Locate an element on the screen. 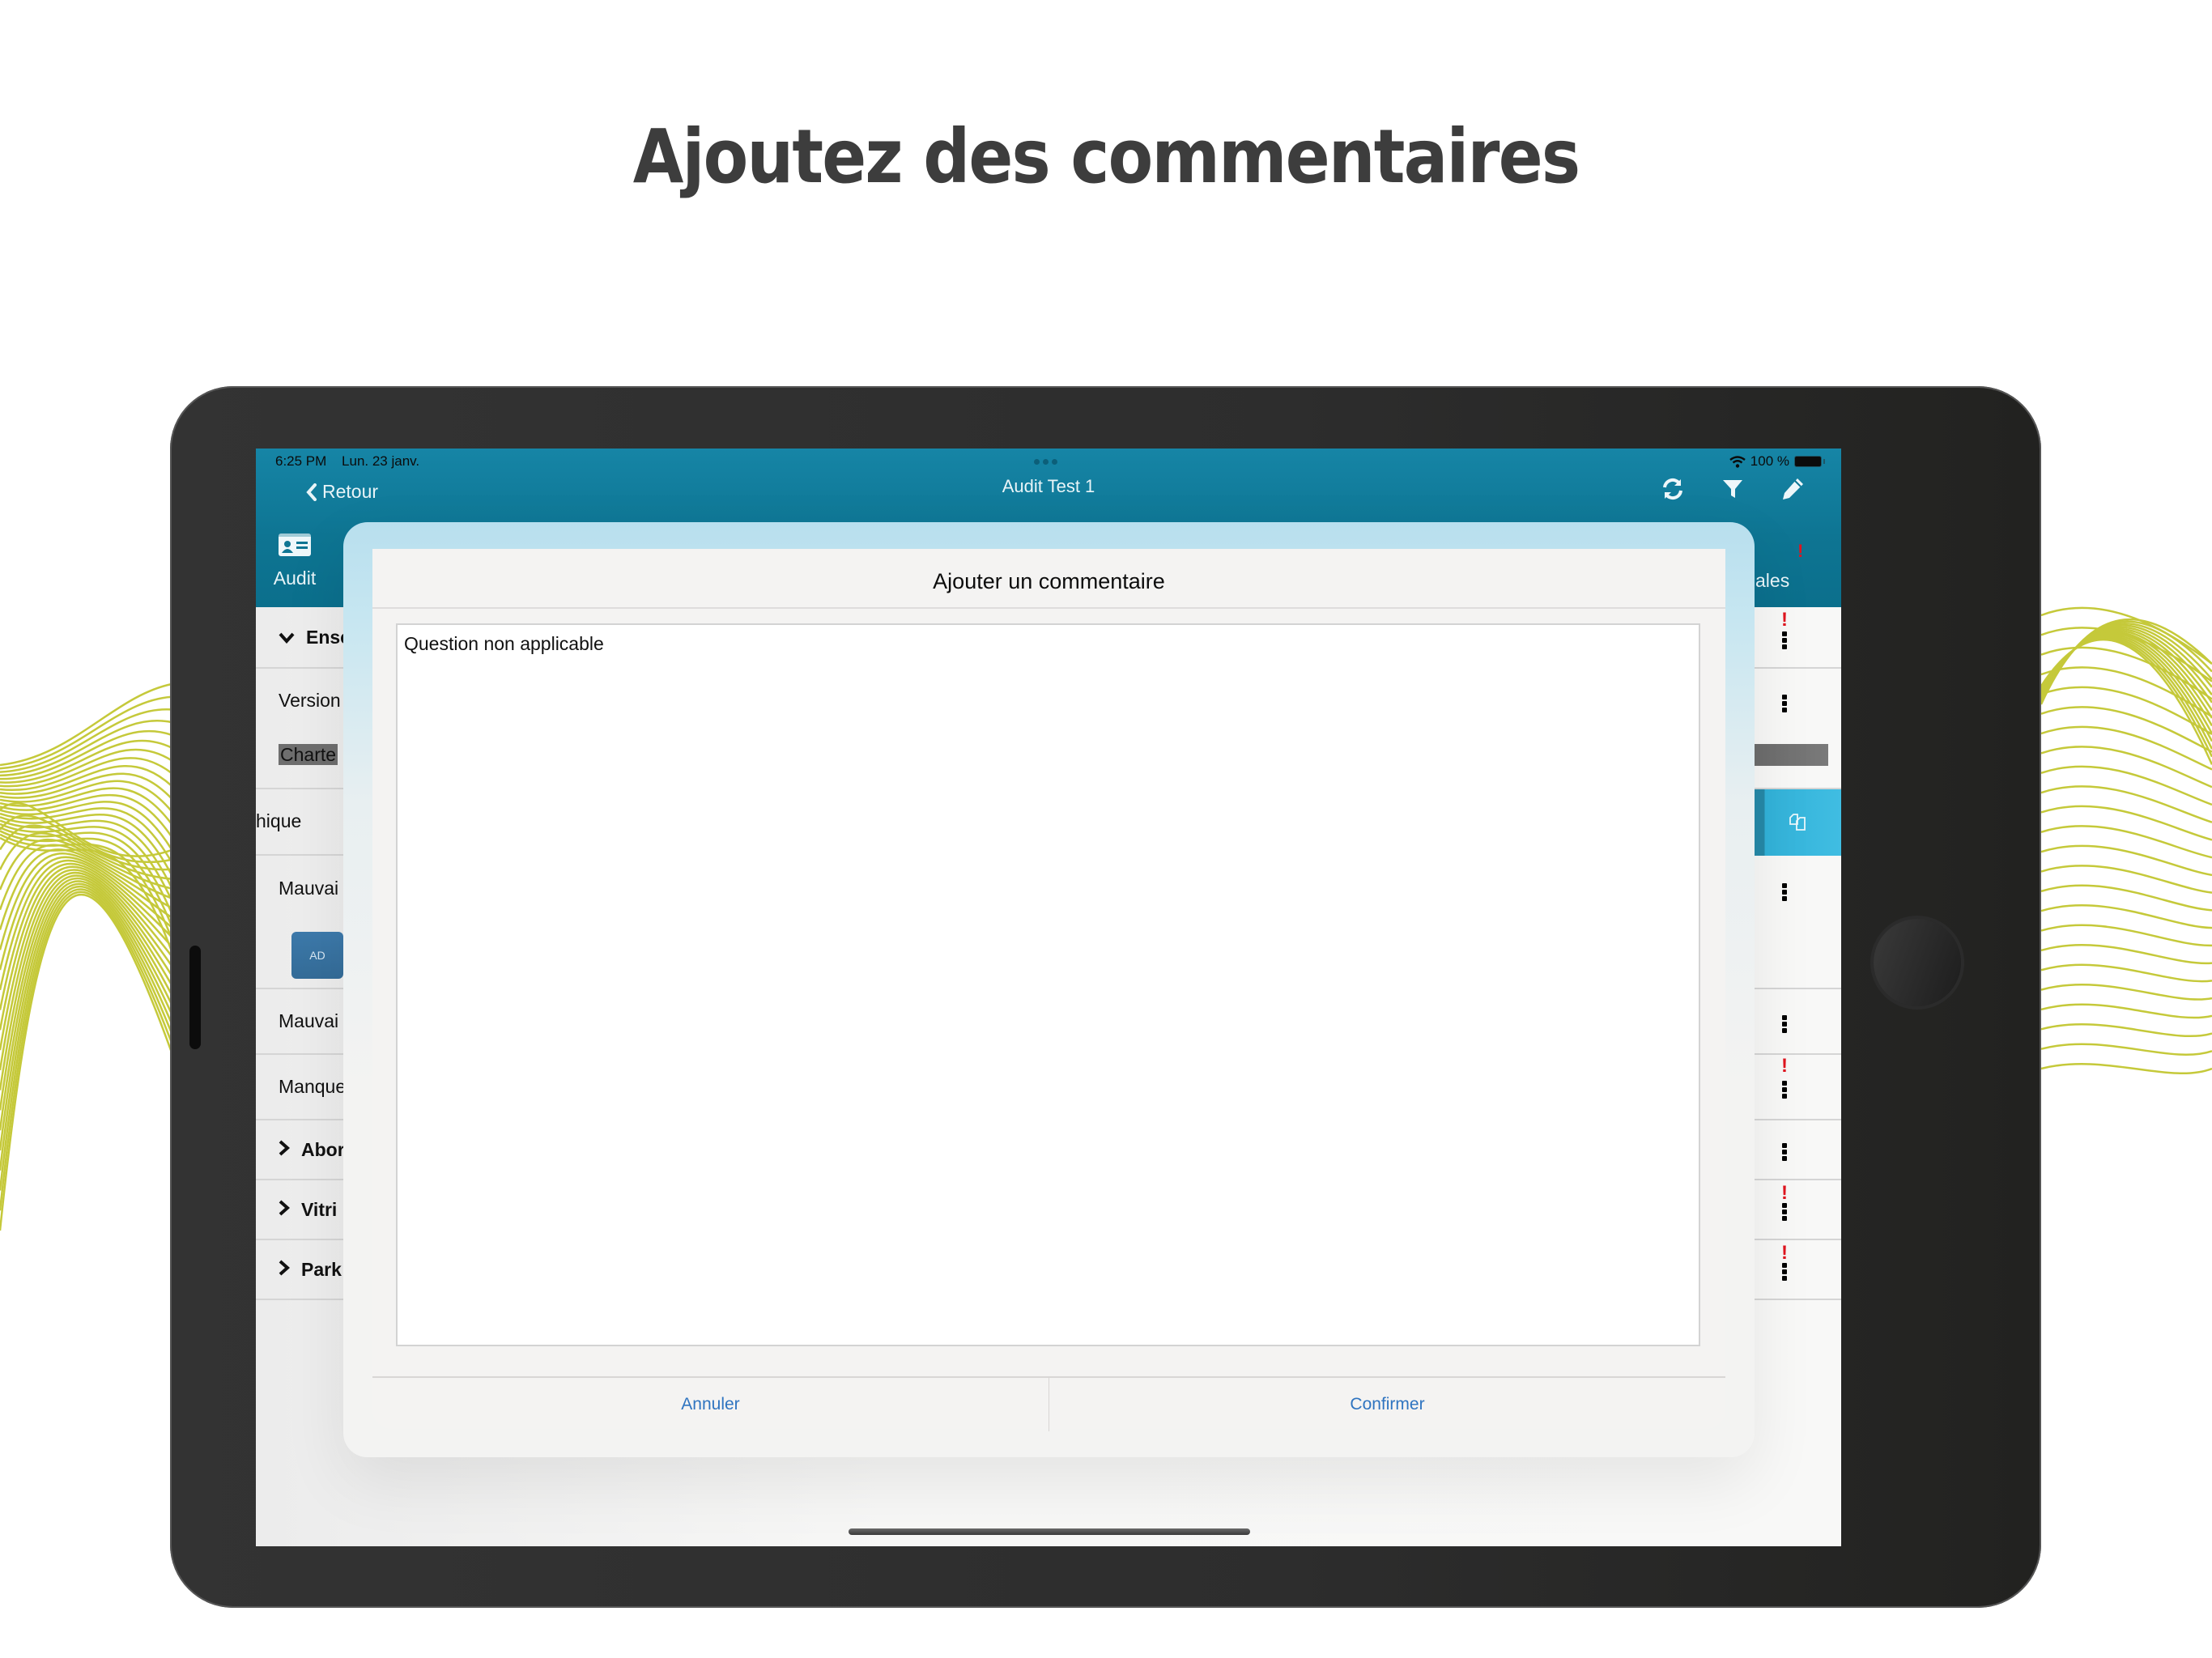 This screenshot has height=1658, width=2212. multitasking-grabber is located at coordinates (1045, 462).